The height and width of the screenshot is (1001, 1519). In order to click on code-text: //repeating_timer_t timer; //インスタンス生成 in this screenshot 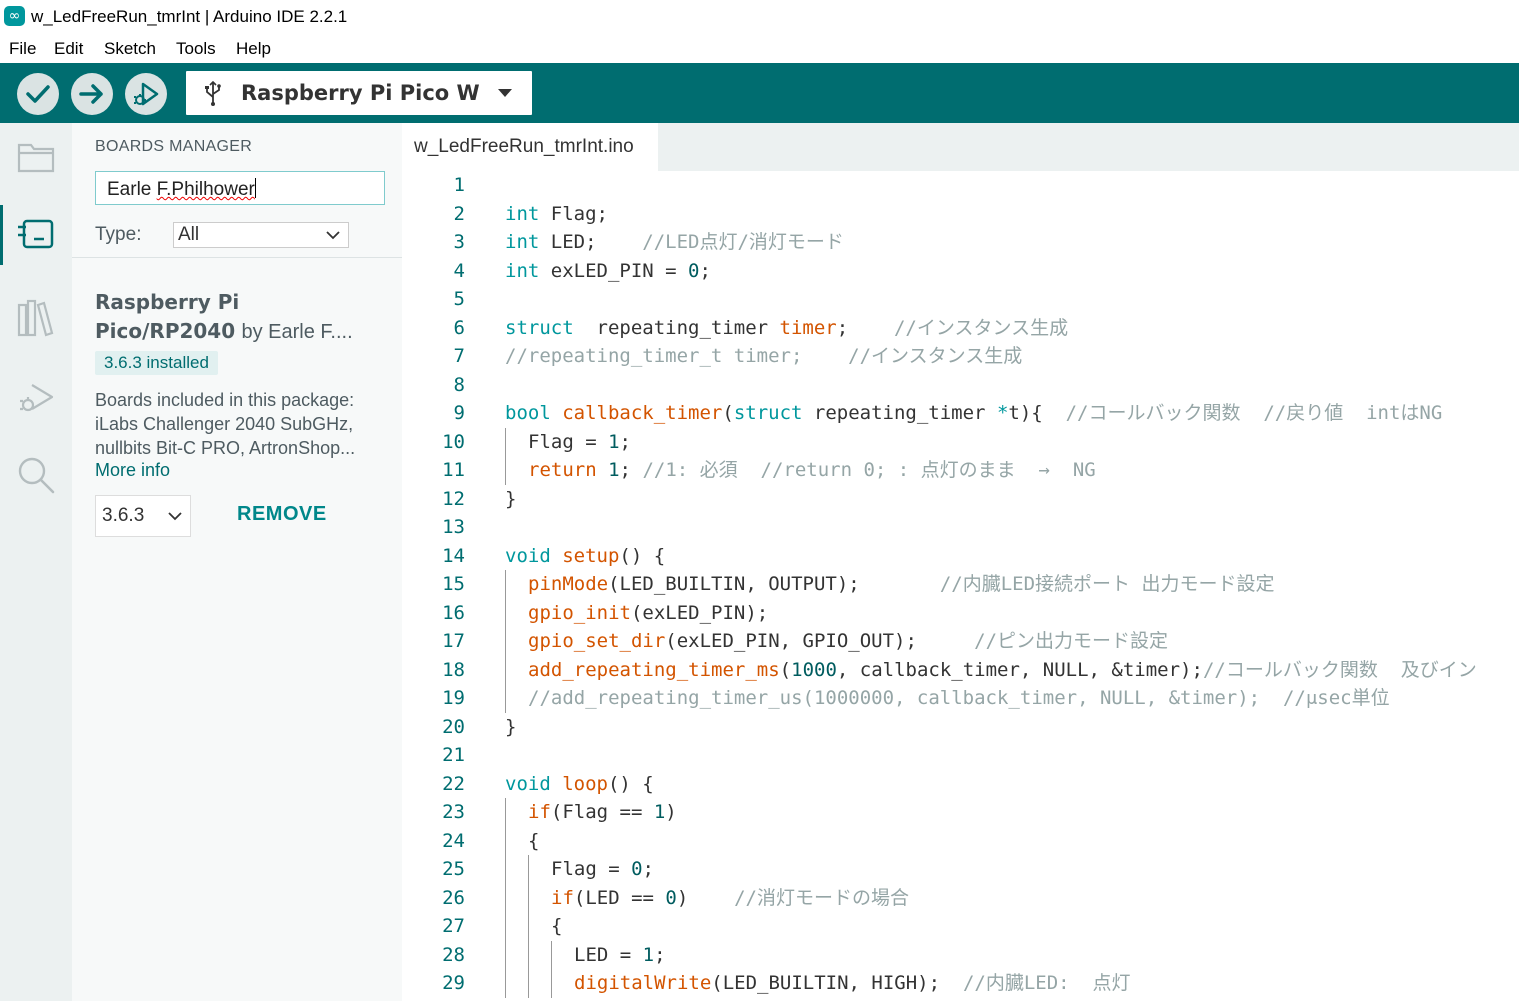, I will do `click(764, 356)`.